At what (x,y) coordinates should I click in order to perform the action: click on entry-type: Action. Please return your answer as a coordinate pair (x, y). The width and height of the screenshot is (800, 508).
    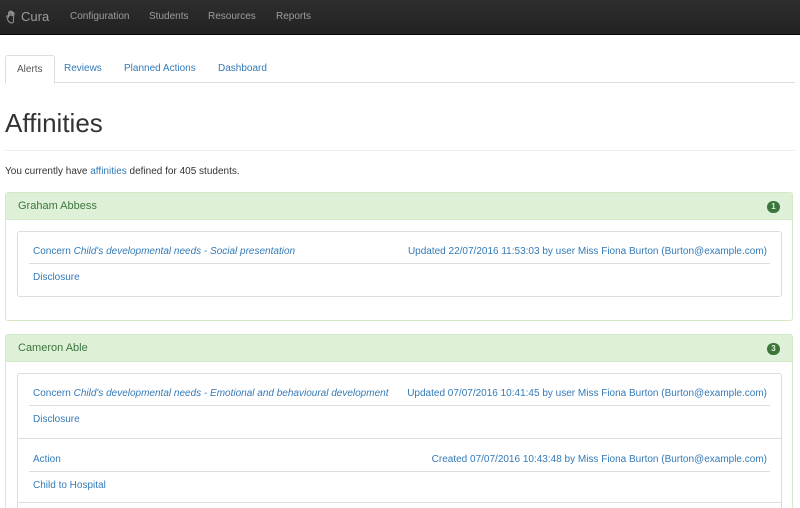
    Looking at the image, I should click on (47, 459).